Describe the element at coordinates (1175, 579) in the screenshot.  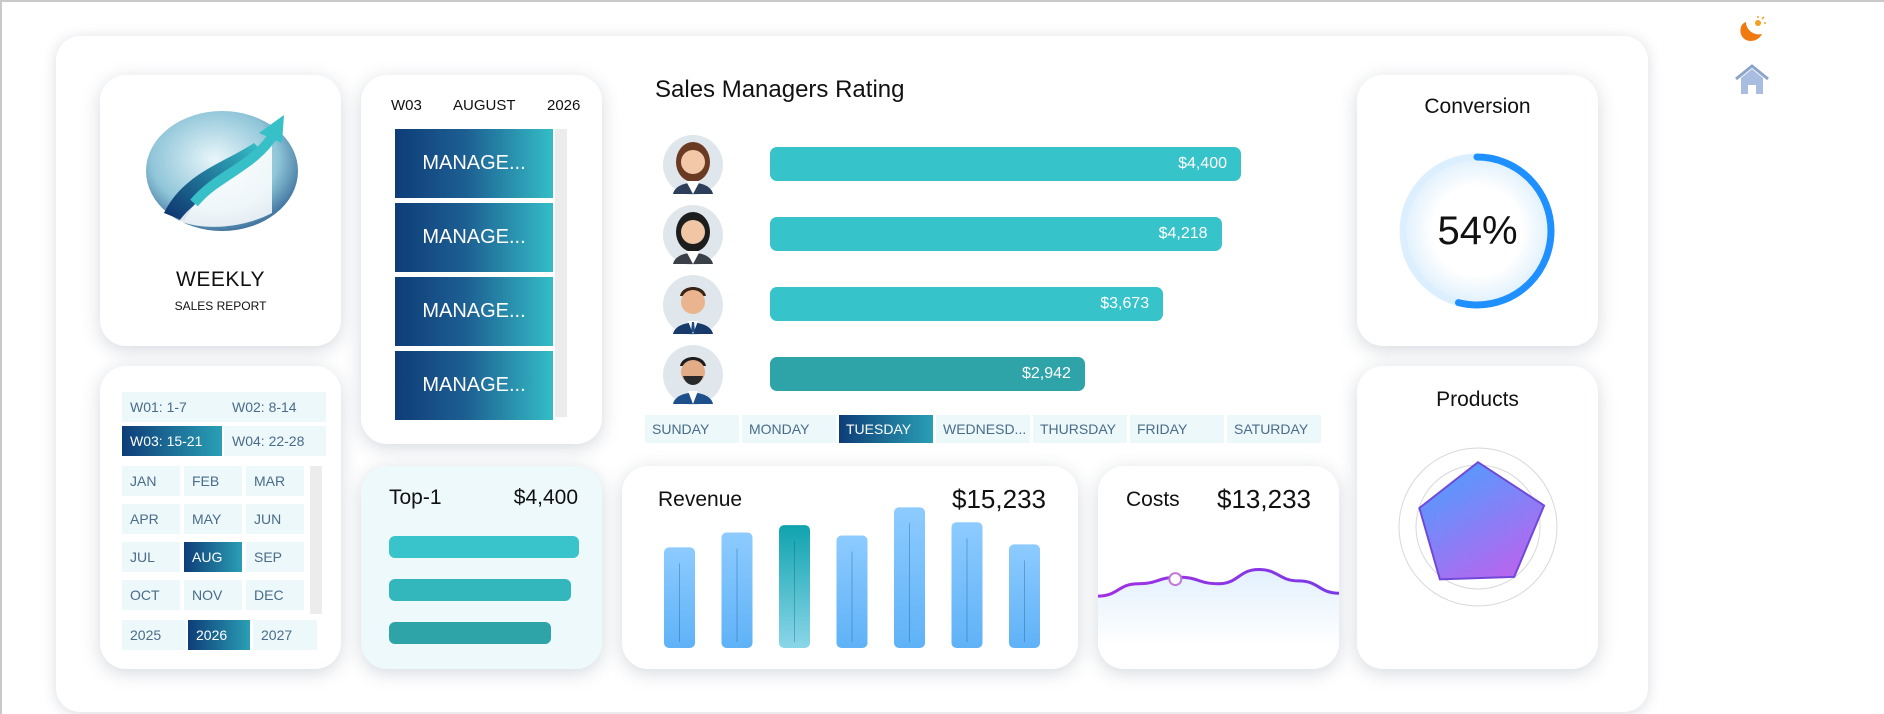
I see `costs-marker` at that location.